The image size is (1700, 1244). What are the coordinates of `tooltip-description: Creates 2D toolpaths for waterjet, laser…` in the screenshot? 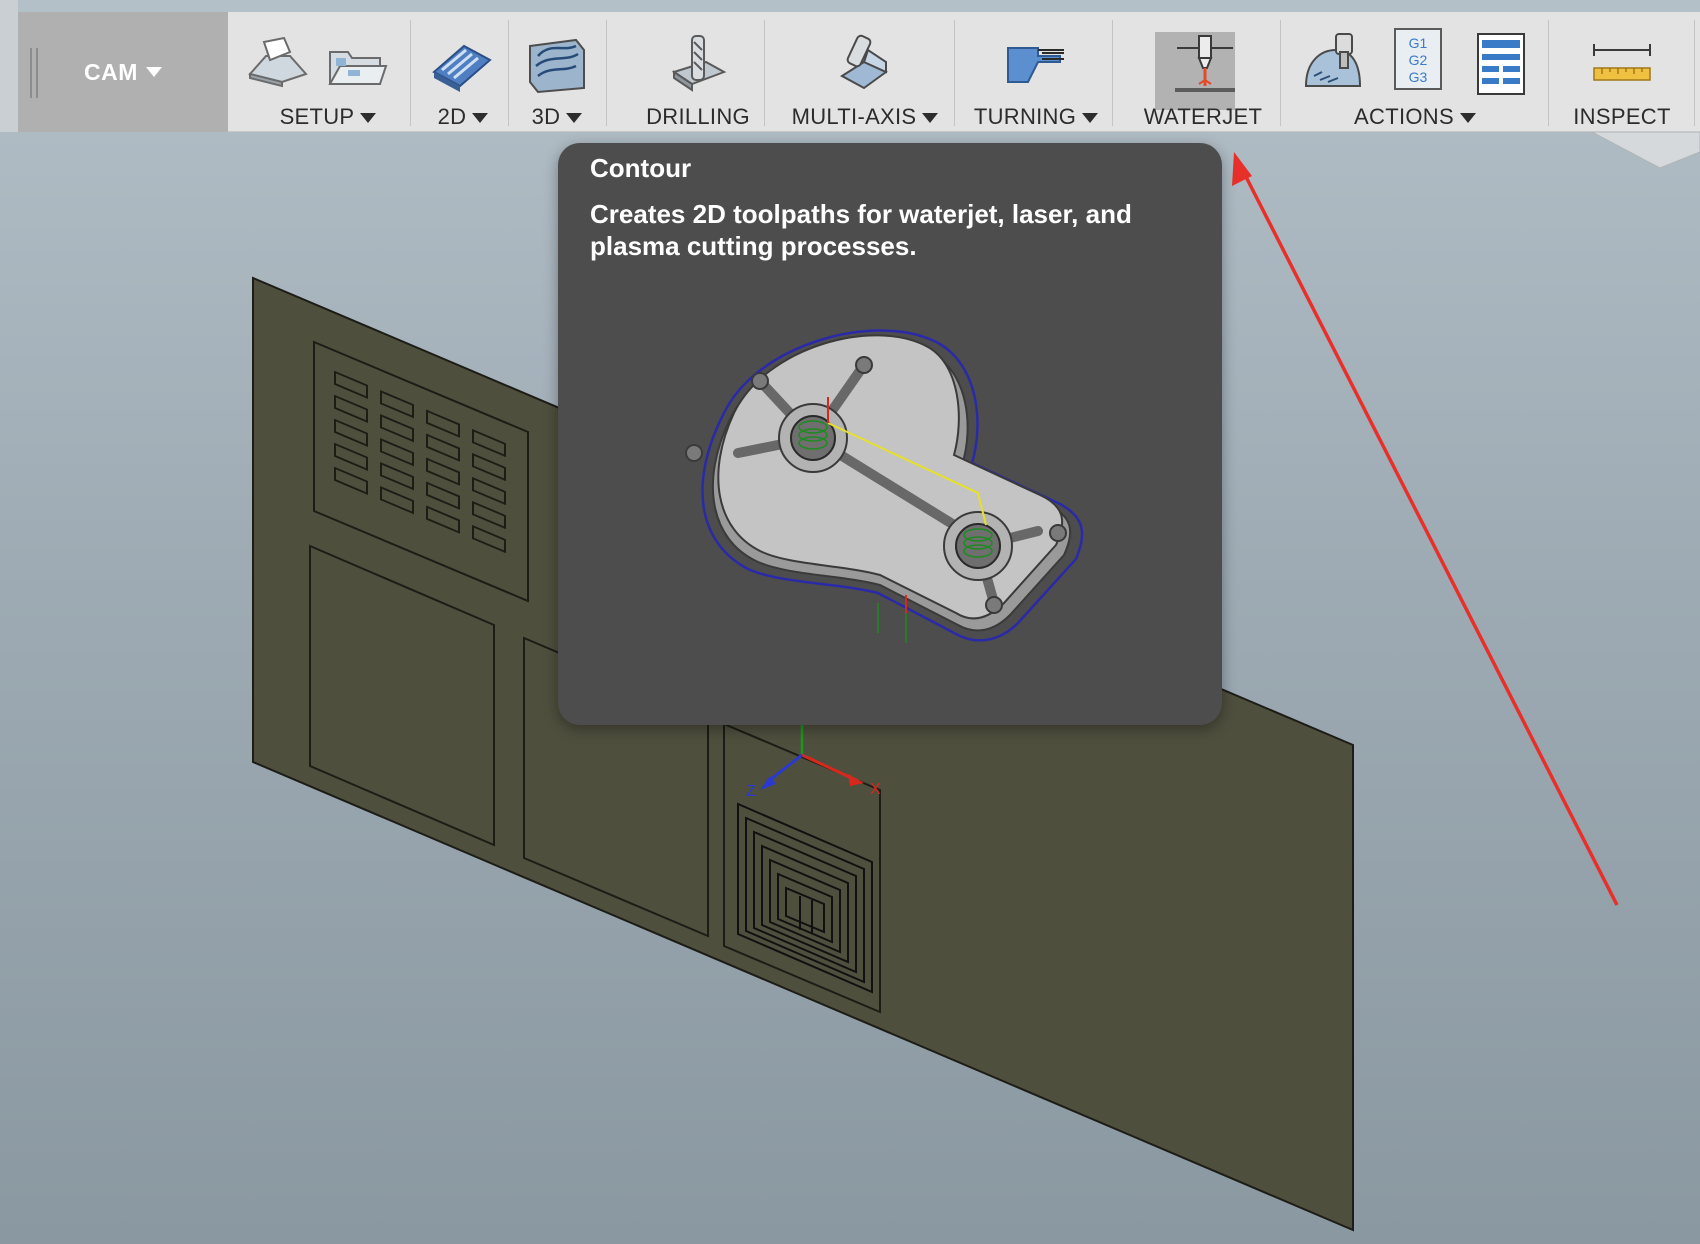 It's located at (861, 230).